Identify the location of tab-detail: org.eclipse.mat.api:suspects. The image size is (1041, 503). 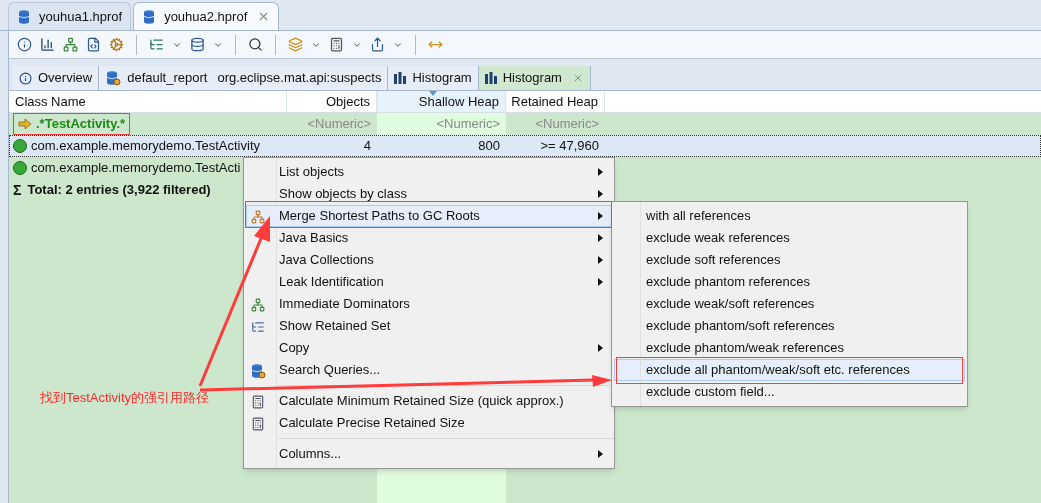
(299, 78).